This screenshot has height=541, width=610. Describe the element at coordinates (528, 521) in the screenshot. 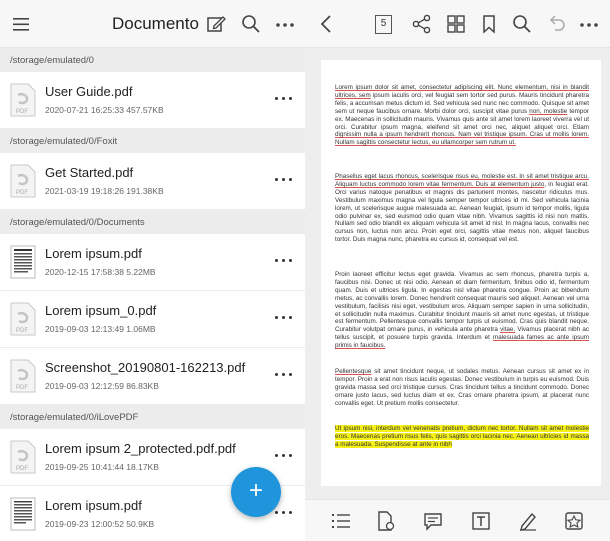

I see `pen-icon` at that location.